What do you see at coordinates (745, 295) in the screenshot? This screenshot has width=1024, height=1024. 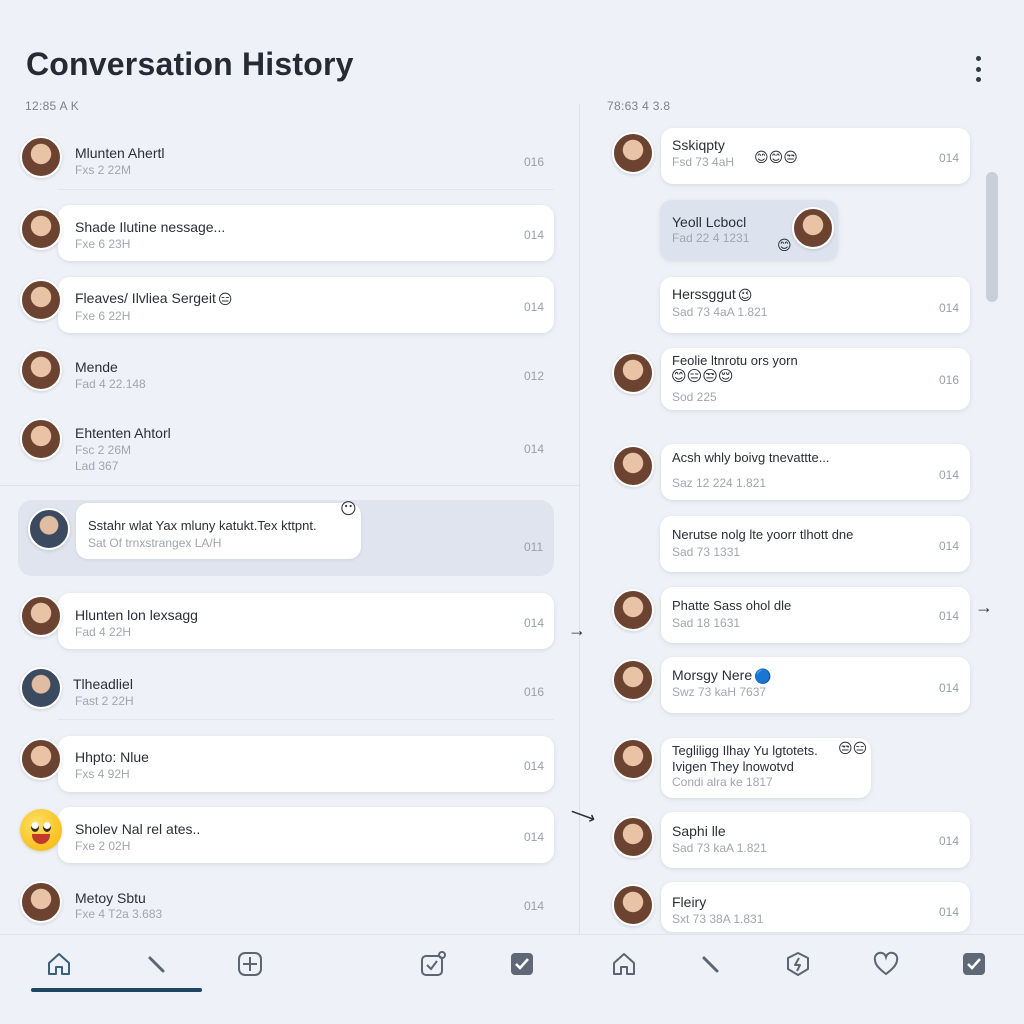 I see `emoji-icon: 😉` at bounding box center [745, 295].